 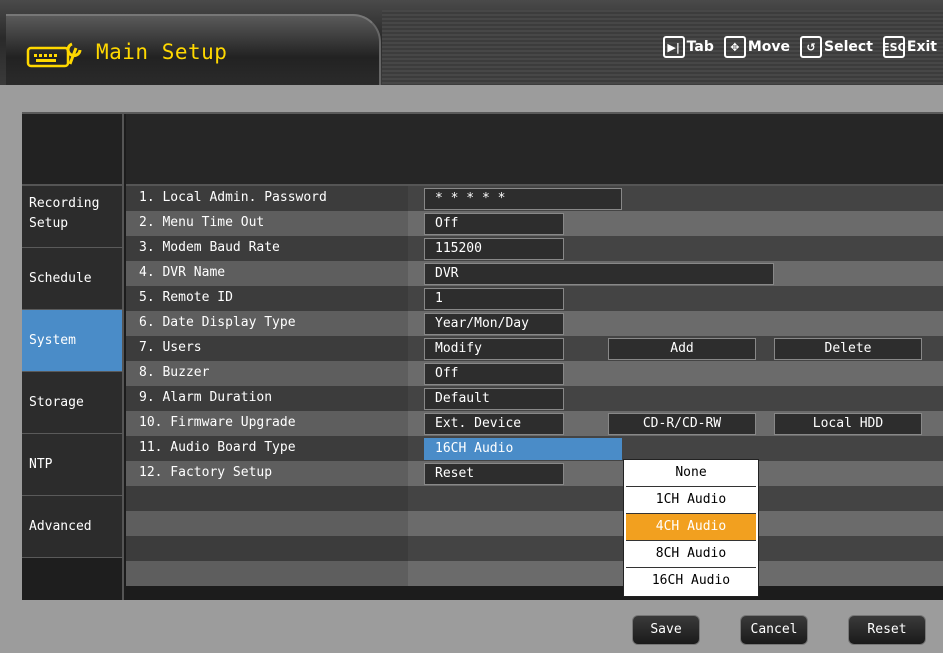 I want to click on table-row: 7. Users Modify Add Delete, so click(x=534, y=348).